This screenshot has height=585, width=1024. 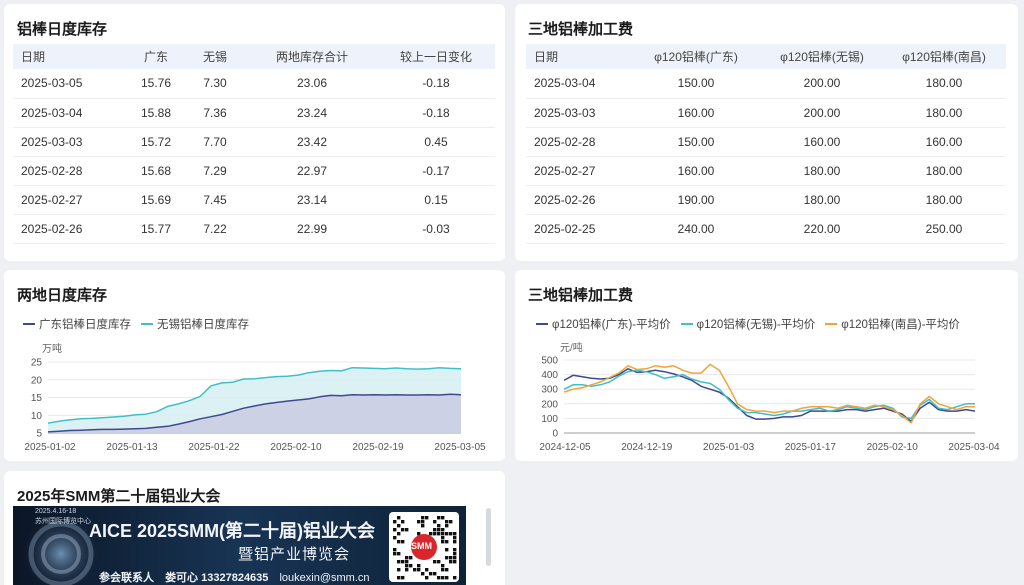 I want to click on table-cell: -0.18, so click(x=436, y=113).